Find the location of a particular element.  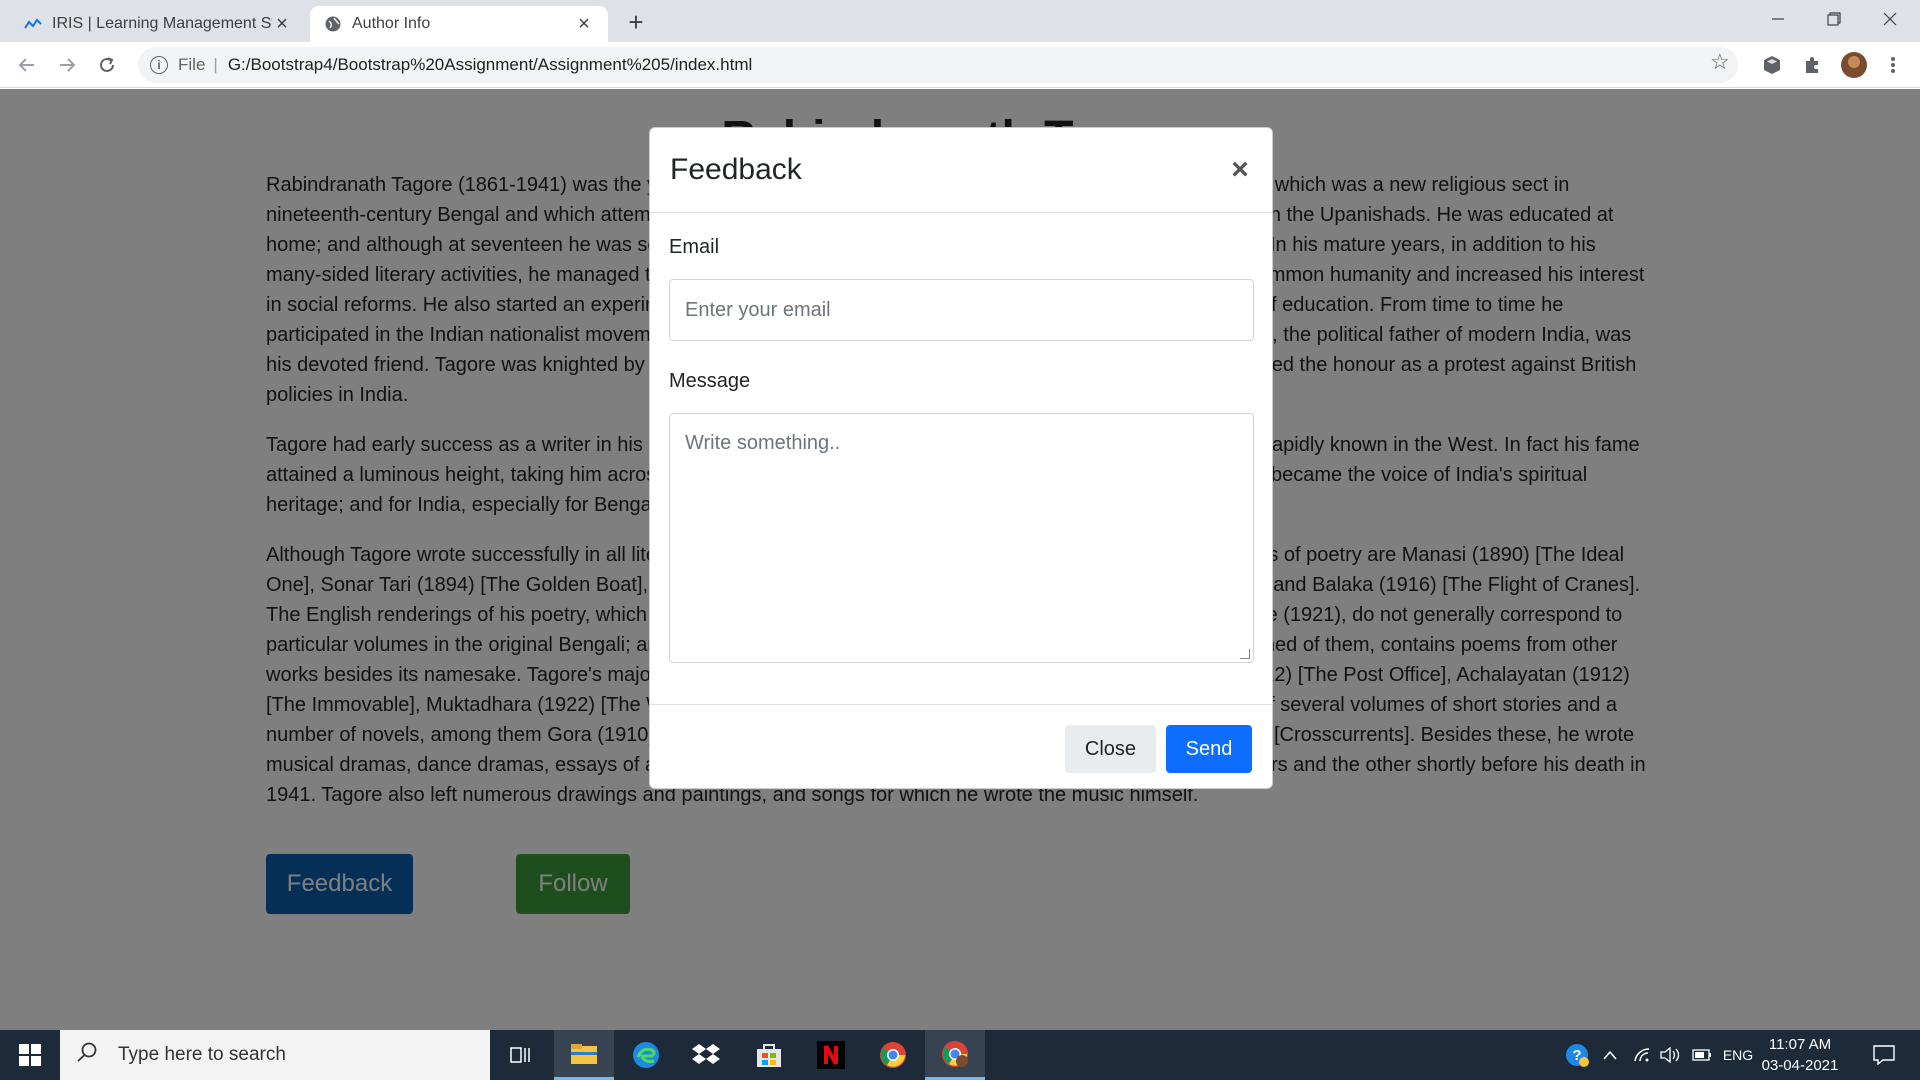

menu-kebab-icon is located at coordinates (1893, 65).